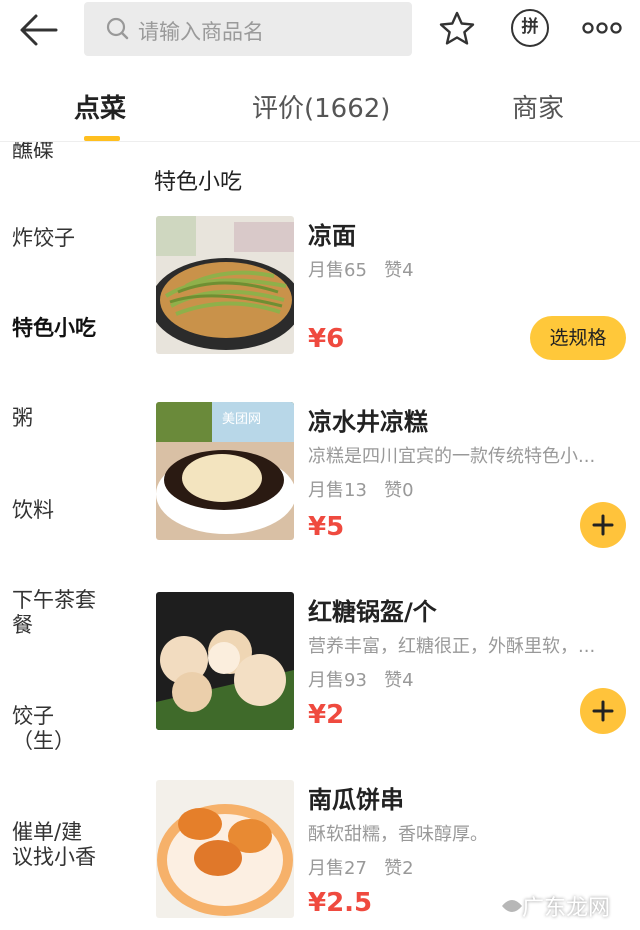  What do you see at coordinates (54, 845) in the screenshot?
I see `sidebar-item-contact: 催单/建 议找小香` at bounding box center [54, 845].